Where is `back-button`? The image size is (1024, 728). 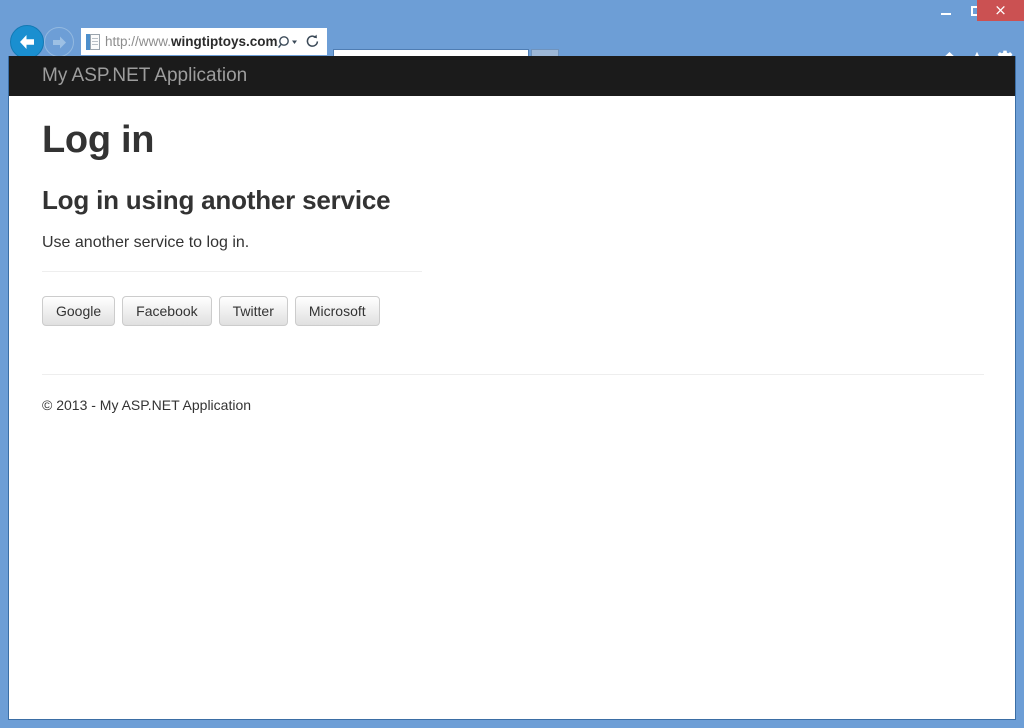 back-button is located at coordinates (27, 42).